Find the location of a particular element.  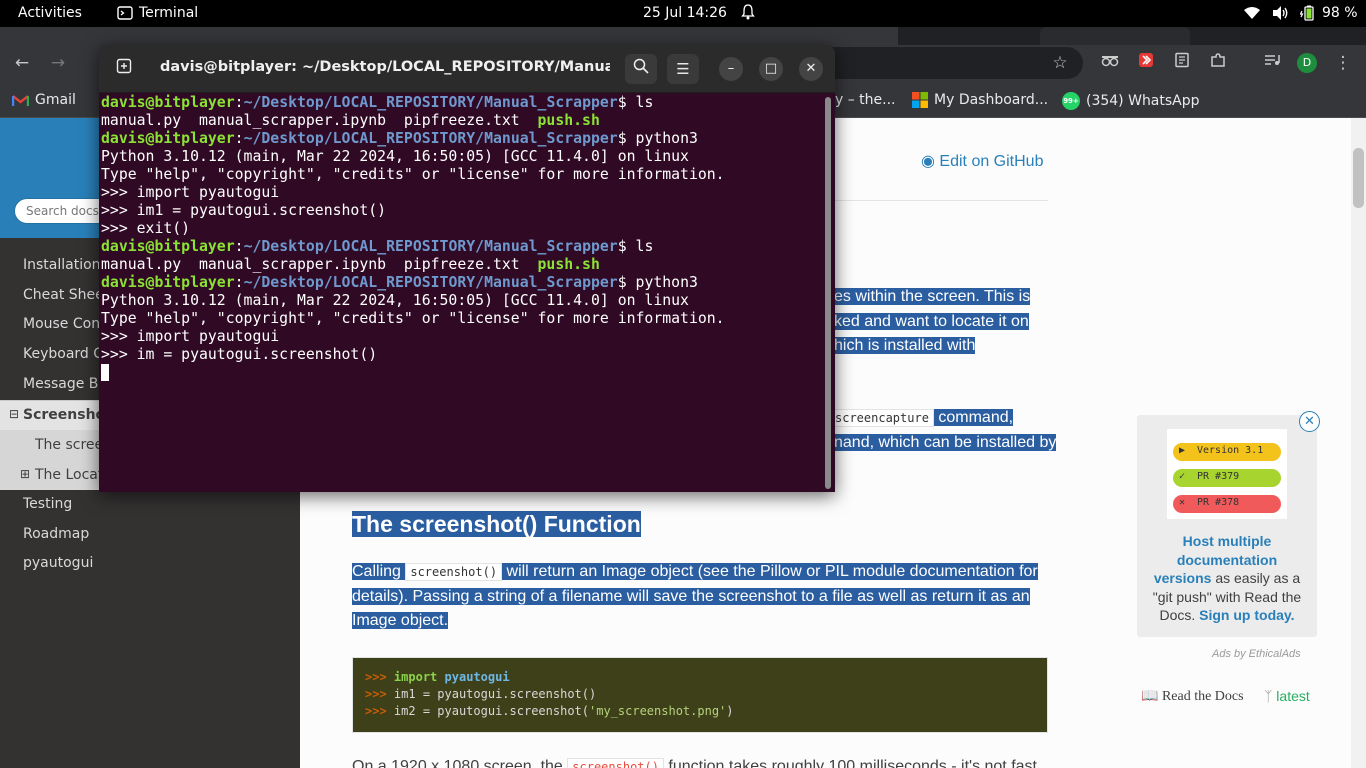

gmail-icon is located at coordinates (20, 100).